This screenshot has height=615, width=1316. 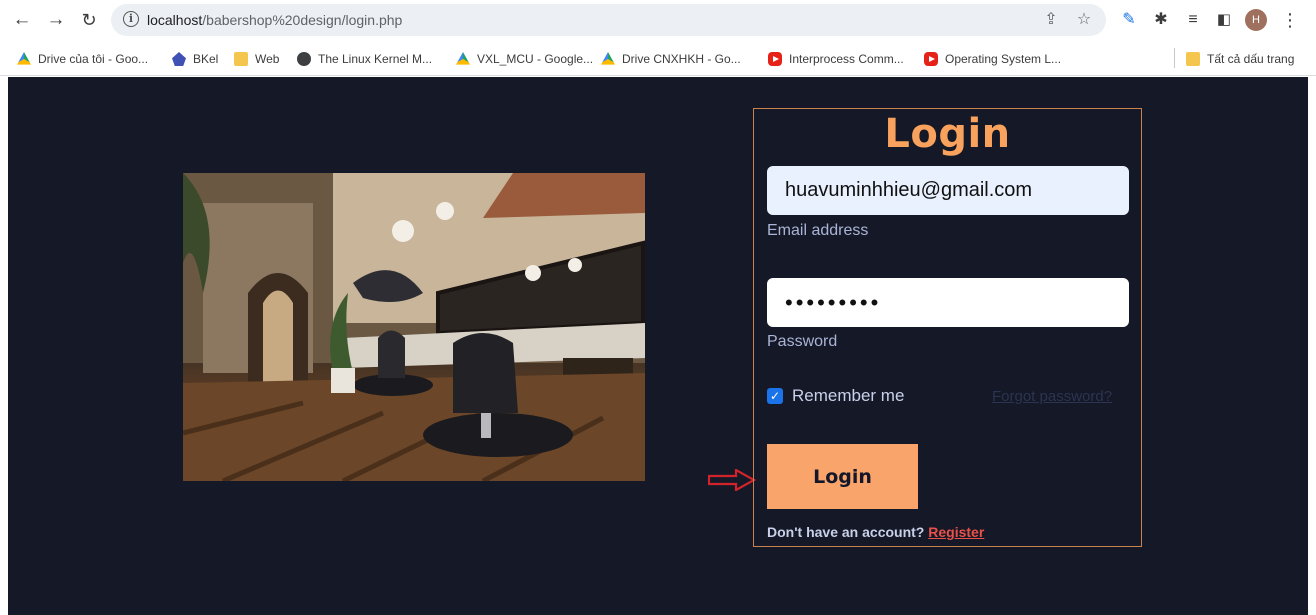 I want to click on menu-kebab-icon: ⋮, so click(x=1290, y=20).